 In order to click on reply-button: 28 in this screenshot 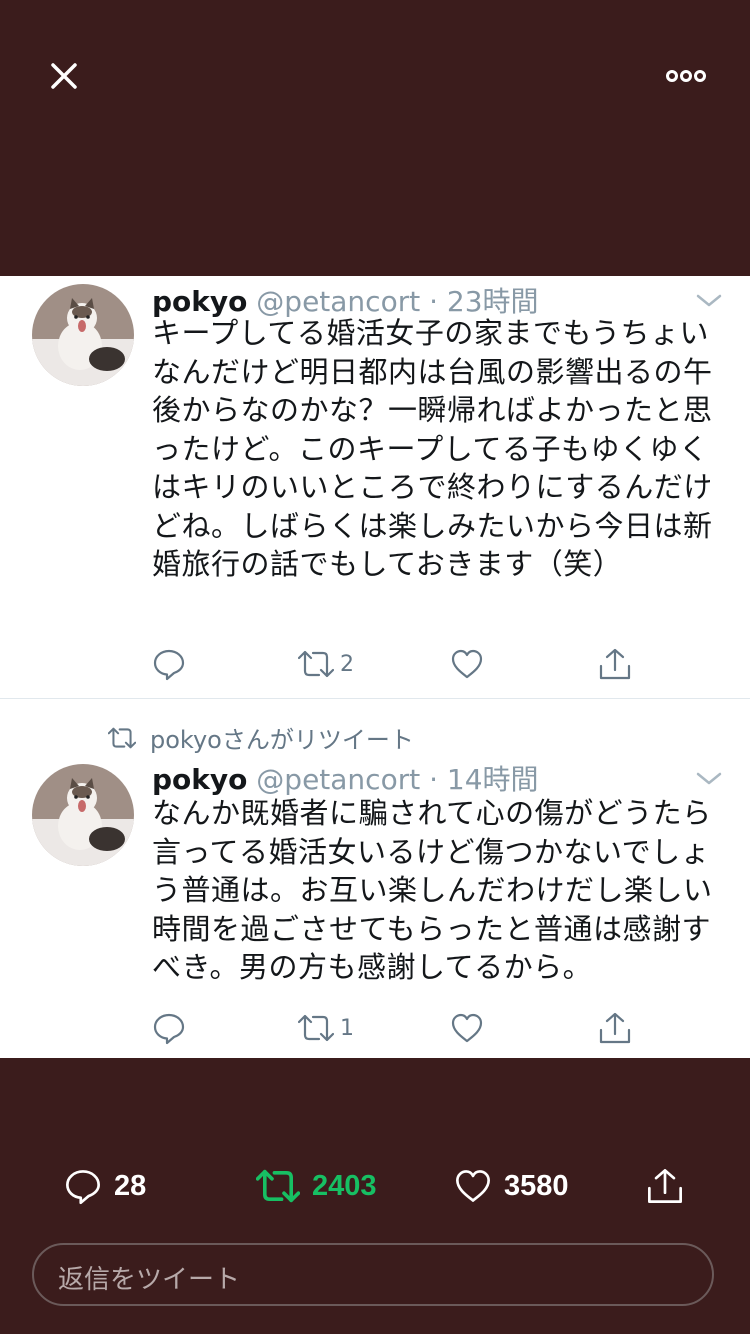, I will do `click(105, 1186)`.